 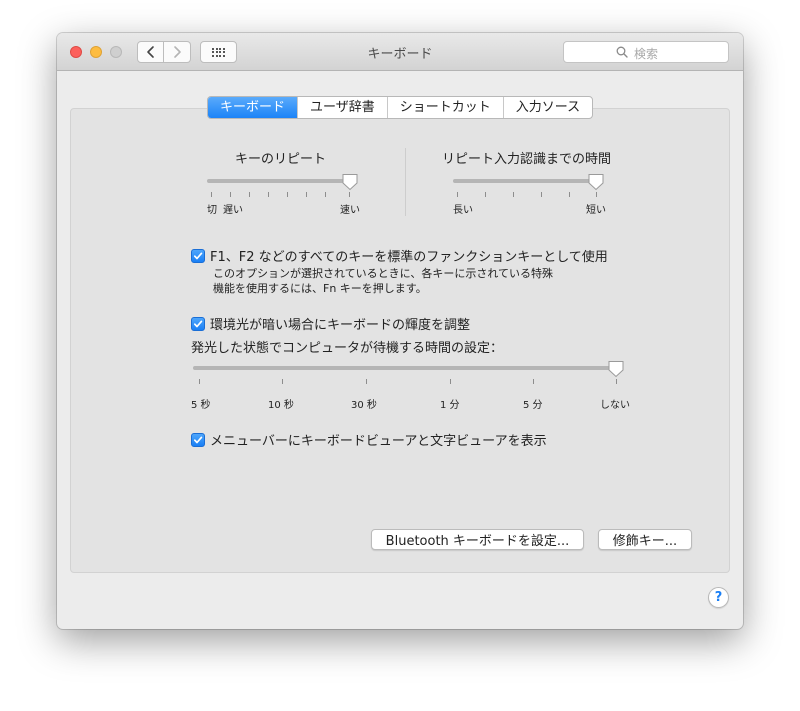 What do you see at coordinates (320, 288) in the screenshot?
I see `fn-keys-description-line2: 機能を使用するには、Fn キーを押します。` at bounding box center [320, 288].